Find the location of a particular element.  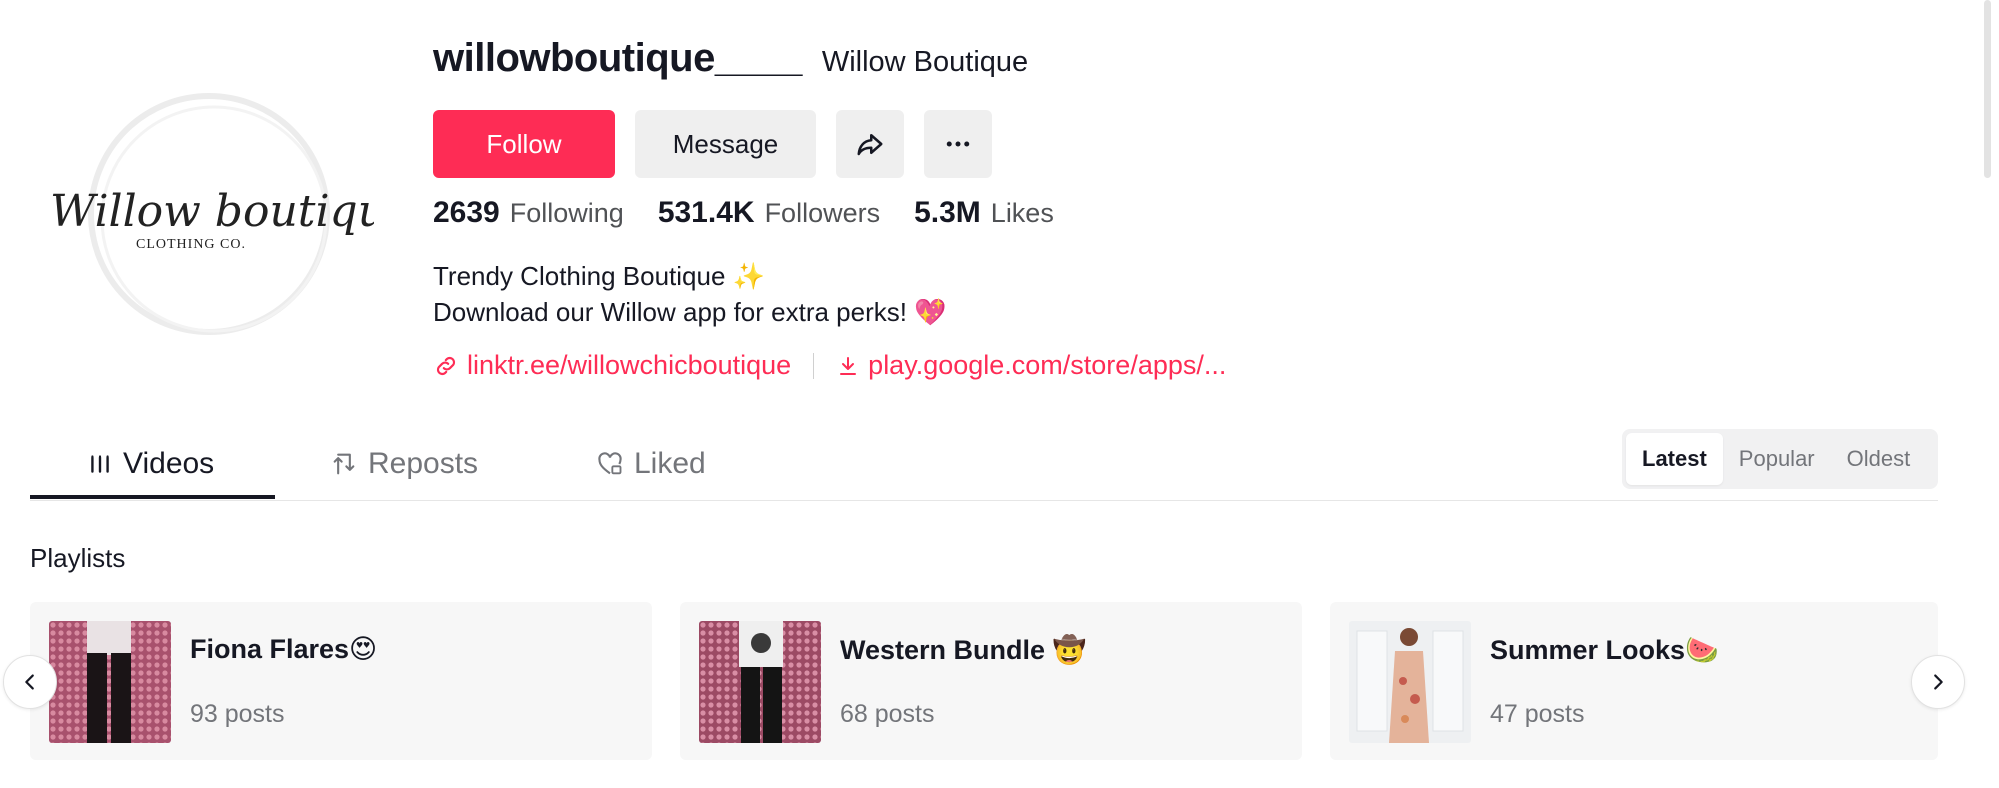

avatar: Willow boutique CLOTHING CO. is located at coordinates (228, 216).